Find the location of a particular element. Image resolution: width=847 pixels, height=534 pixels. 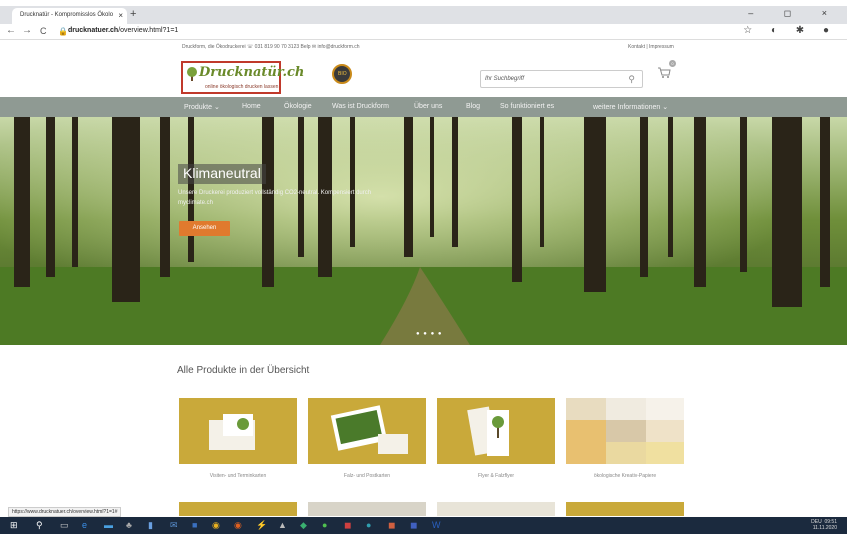

product-card-postkarten is located at coordinates (367, 431).